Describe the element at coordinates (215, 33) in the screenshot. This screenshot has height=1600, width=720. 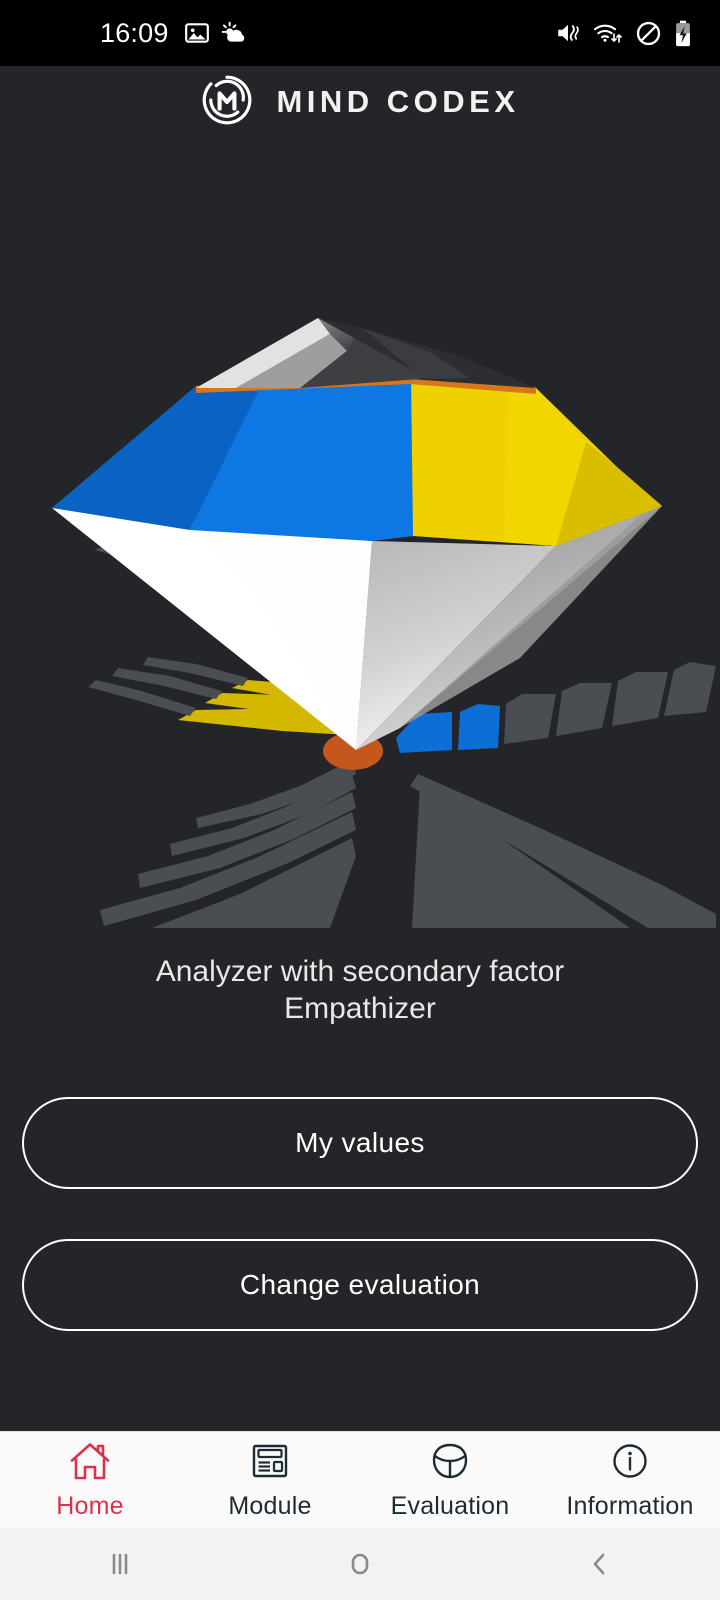
I see `status-left-icons` at that location.